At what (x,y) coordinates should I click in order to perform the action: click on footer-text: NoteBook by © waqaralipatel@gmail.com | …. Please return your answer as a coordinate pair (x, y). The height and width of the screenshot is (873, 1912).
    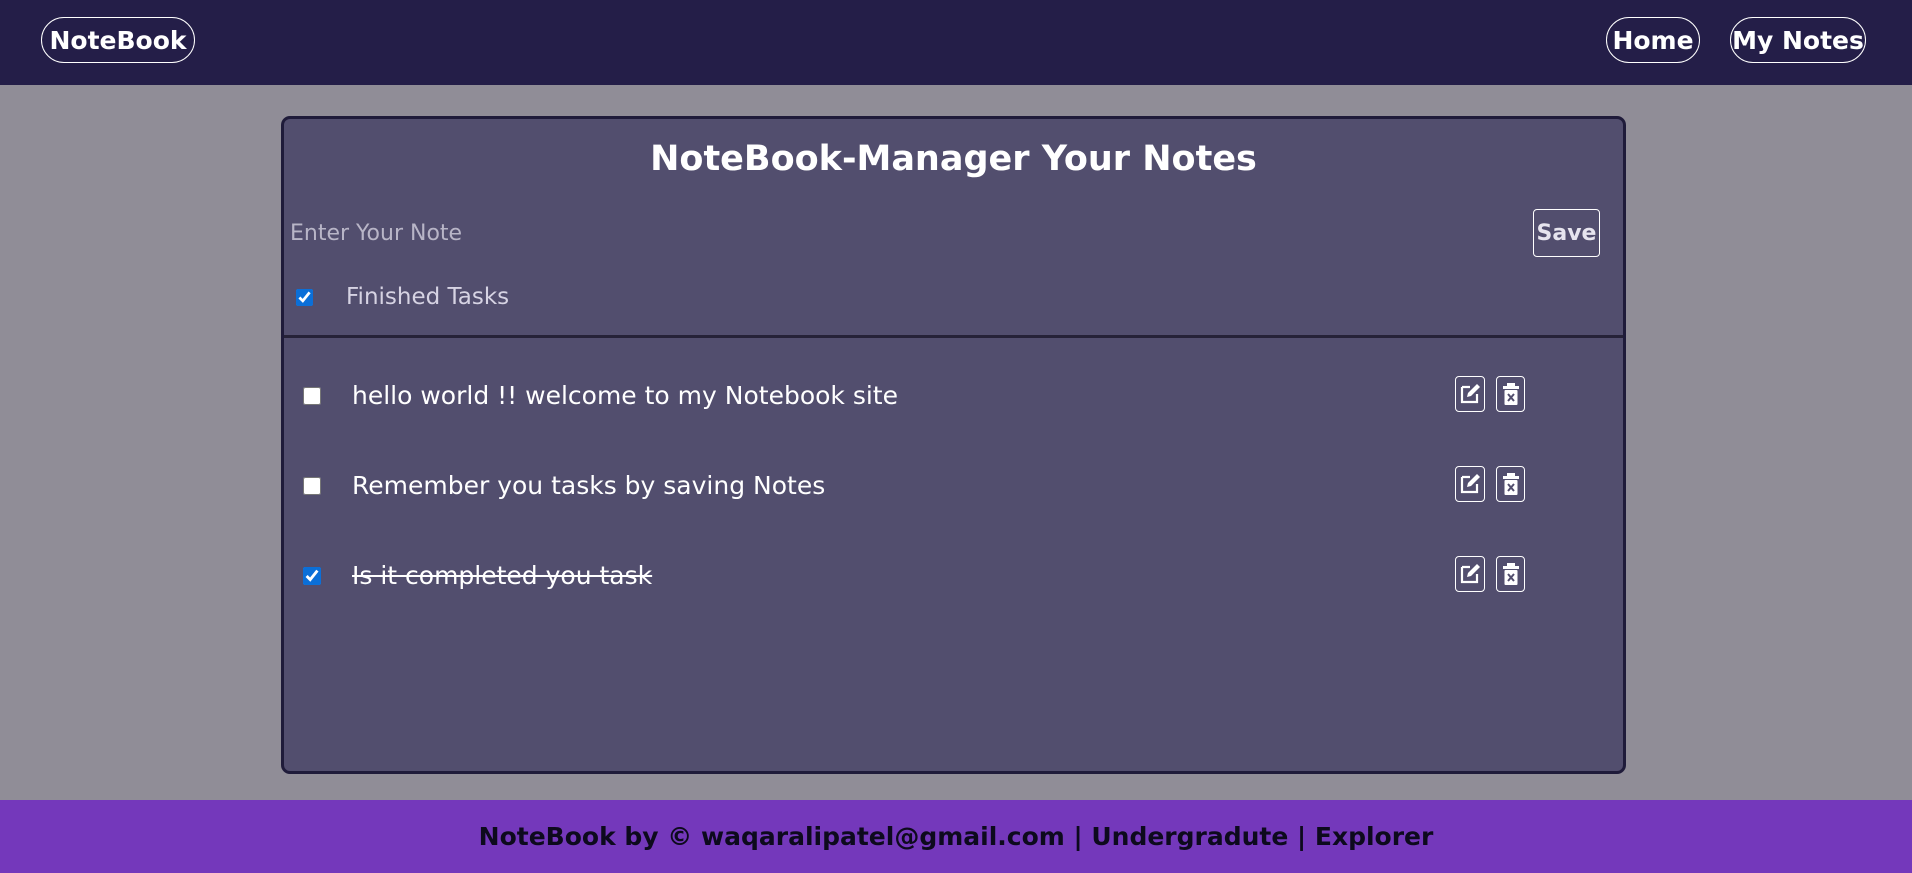
    Looking at the image, I should click on (956, 836).